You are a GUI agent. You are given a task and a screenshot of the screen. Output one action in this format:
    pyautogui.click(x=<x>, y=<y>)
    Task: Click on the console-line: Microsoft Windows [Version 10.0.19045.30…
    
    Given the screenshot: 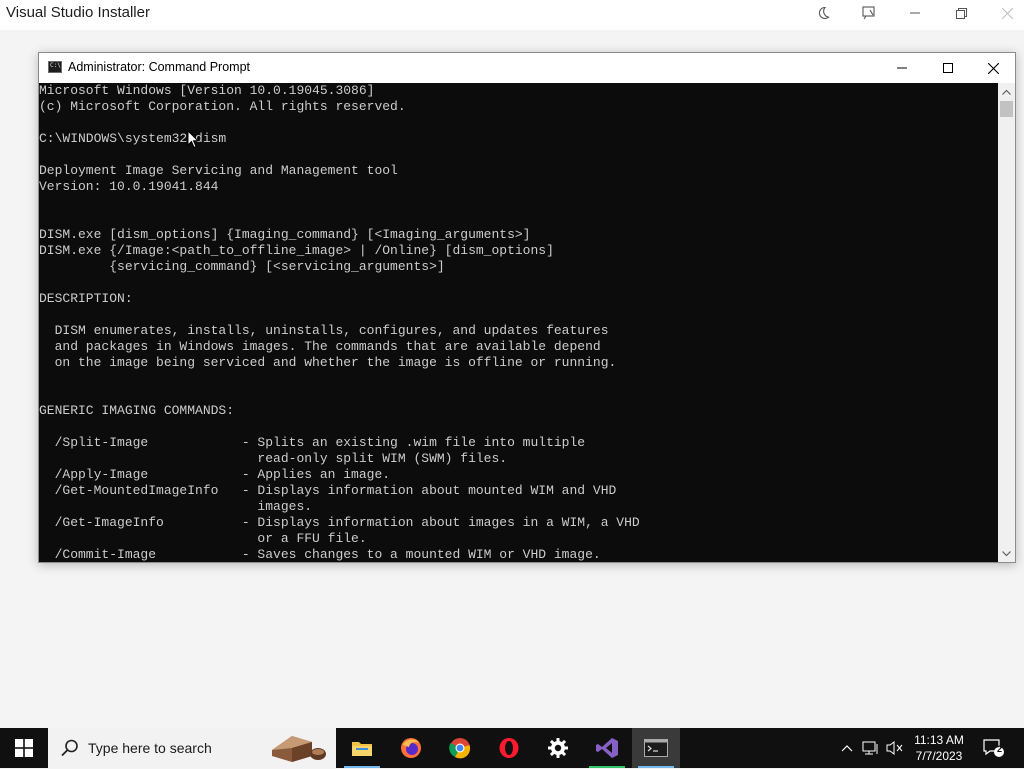 What is the action you would take?
    pyautogui.click(x=207, y=90)
    